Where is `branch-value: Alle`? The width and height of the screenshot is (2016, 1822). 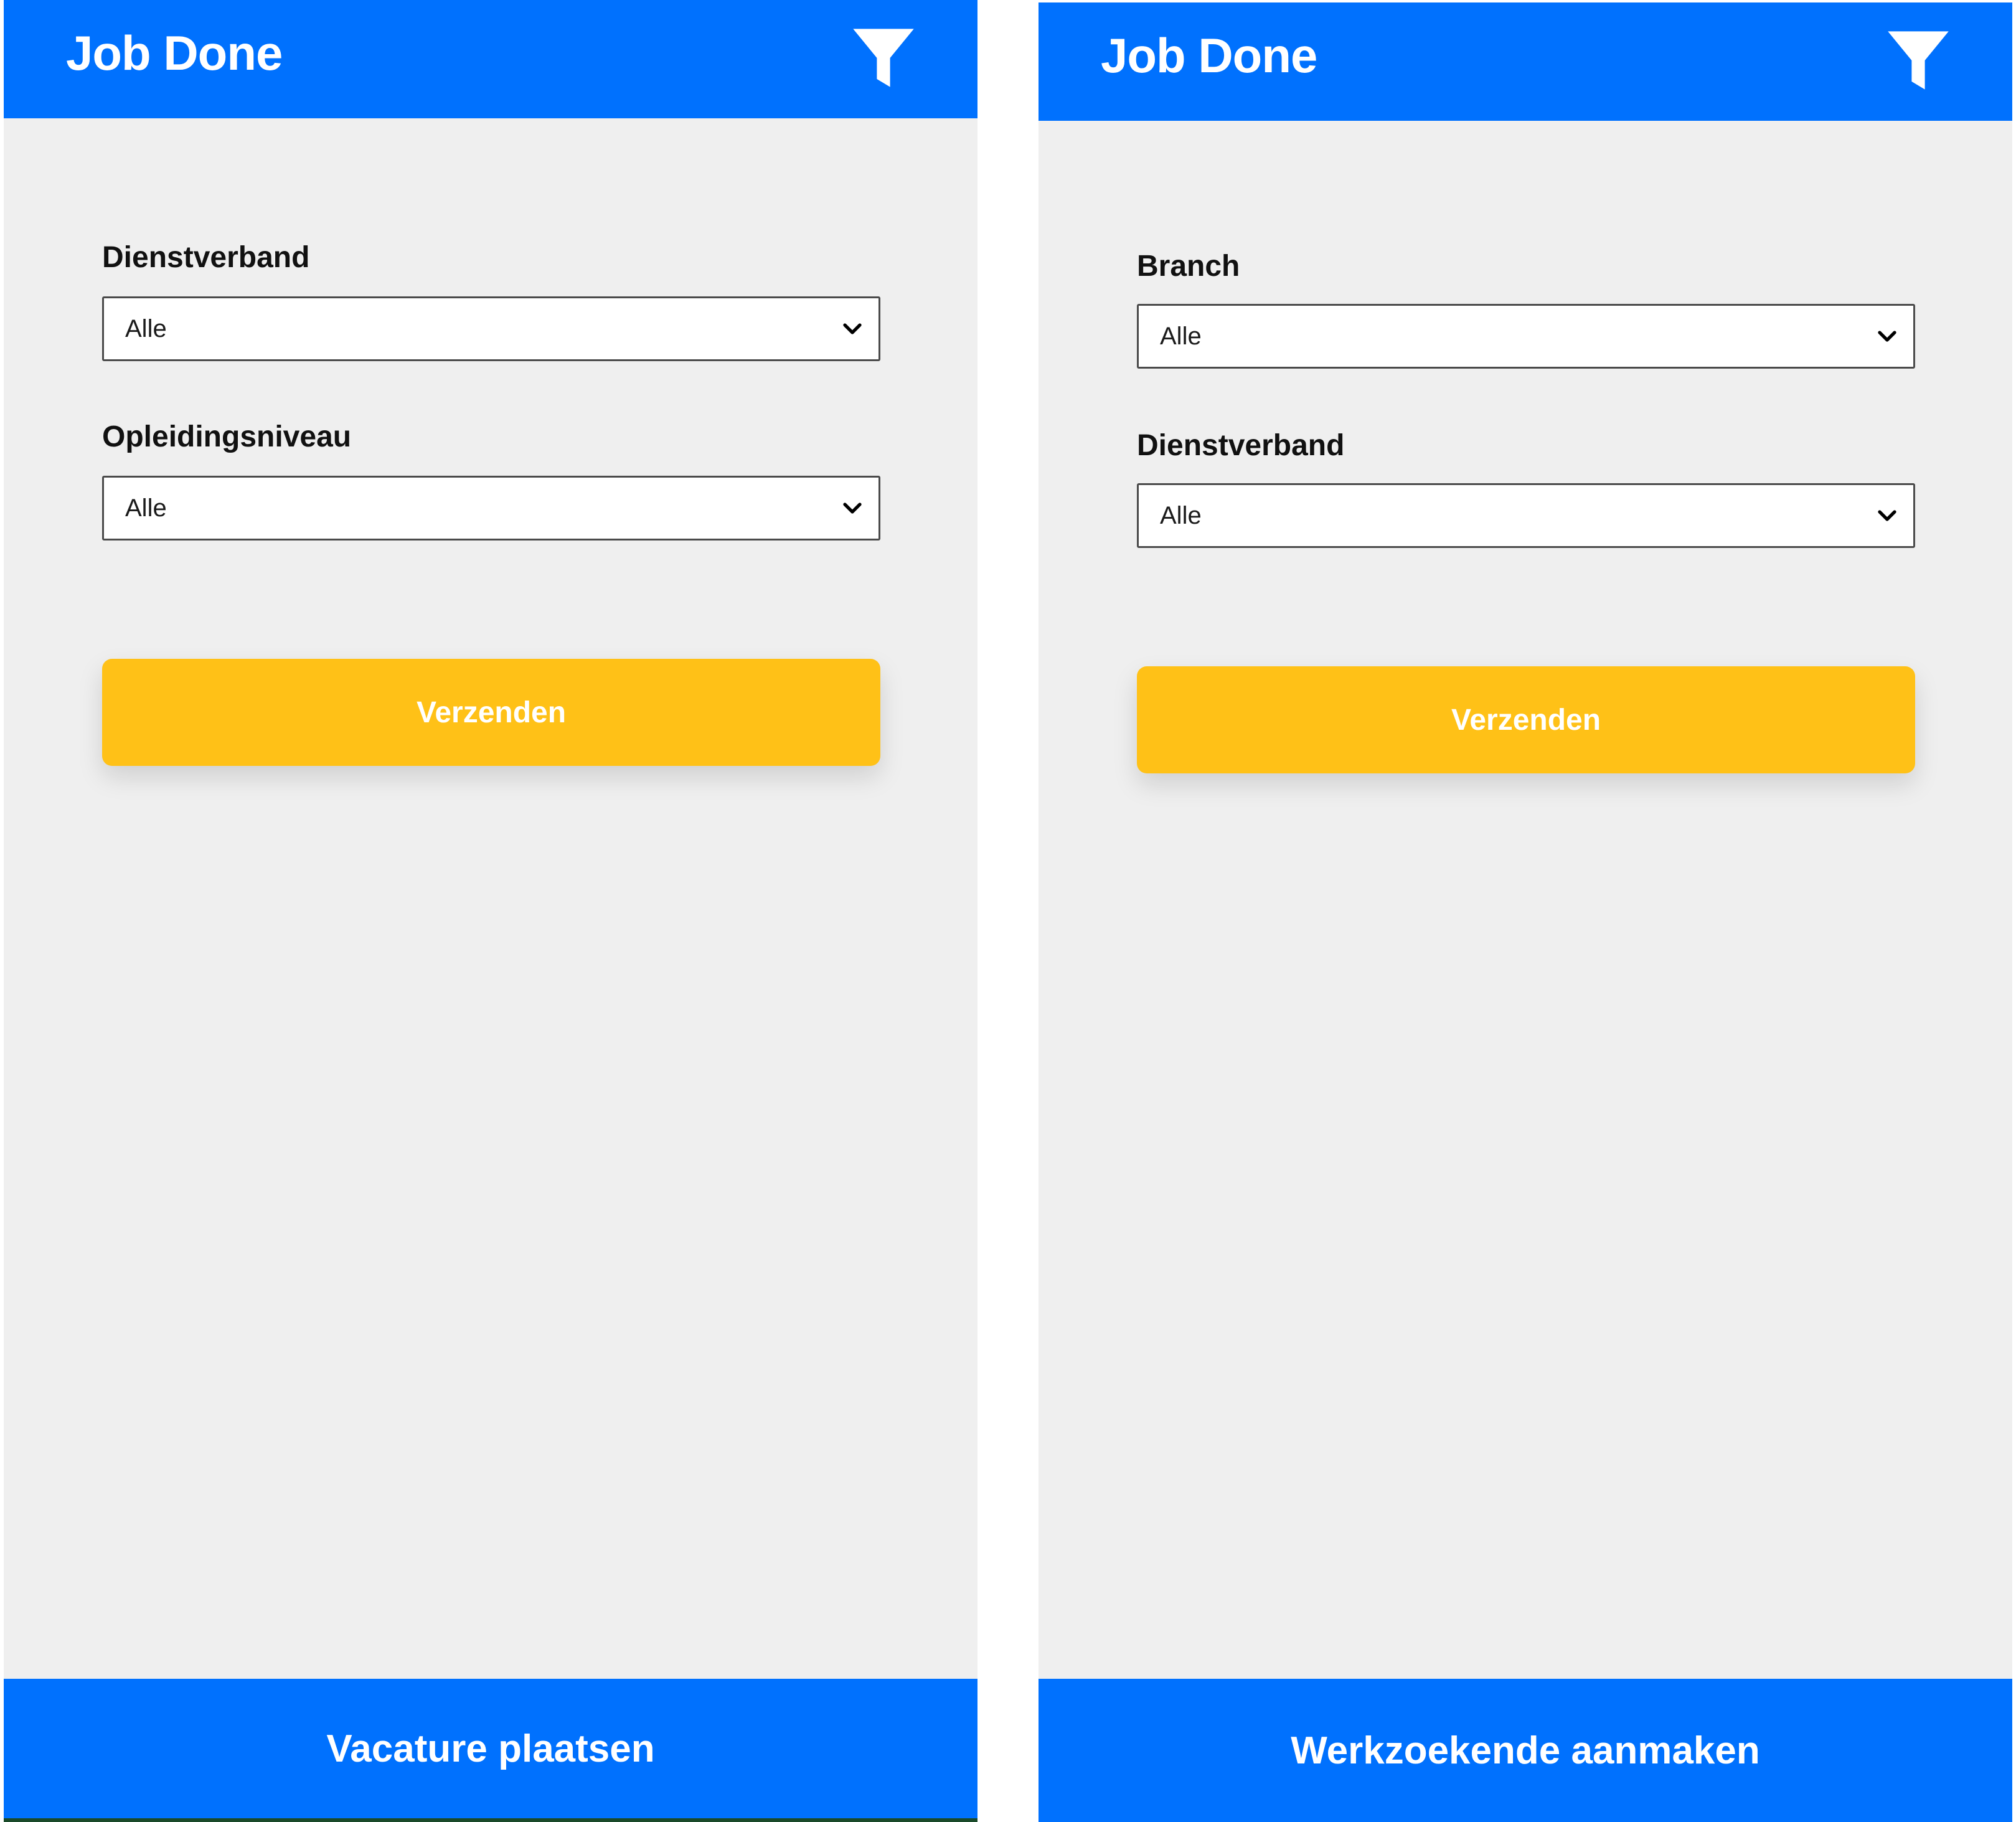 branch-value: Alle is located at coordinates (1181, 336).